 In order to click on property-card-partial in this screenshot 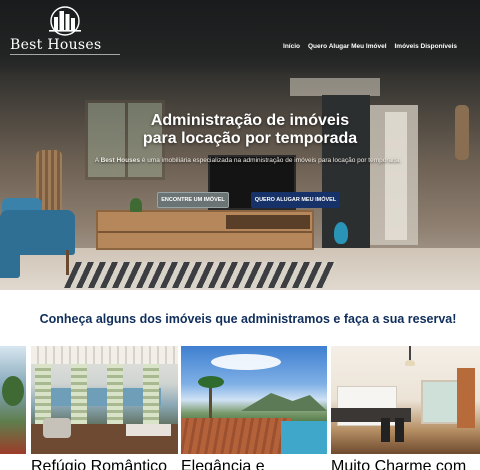, I will do `click(13, 400)`.